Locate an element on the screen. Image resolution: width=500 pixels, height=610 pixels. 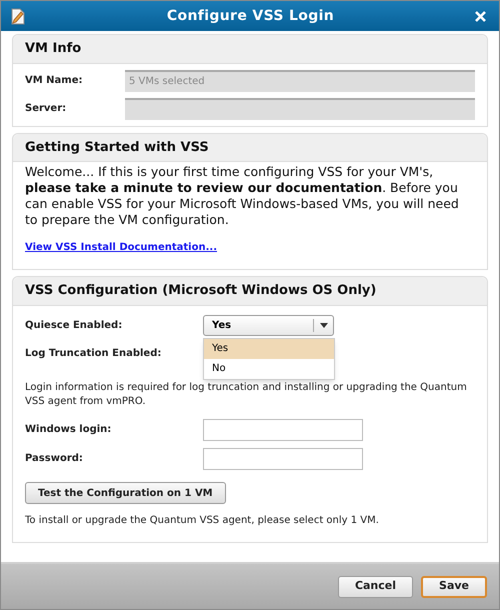
login-note: Login information is required for log truncation and installing or upgrading the Quantum VSS agent from vmPRO. is located at coordinates (246, 394).